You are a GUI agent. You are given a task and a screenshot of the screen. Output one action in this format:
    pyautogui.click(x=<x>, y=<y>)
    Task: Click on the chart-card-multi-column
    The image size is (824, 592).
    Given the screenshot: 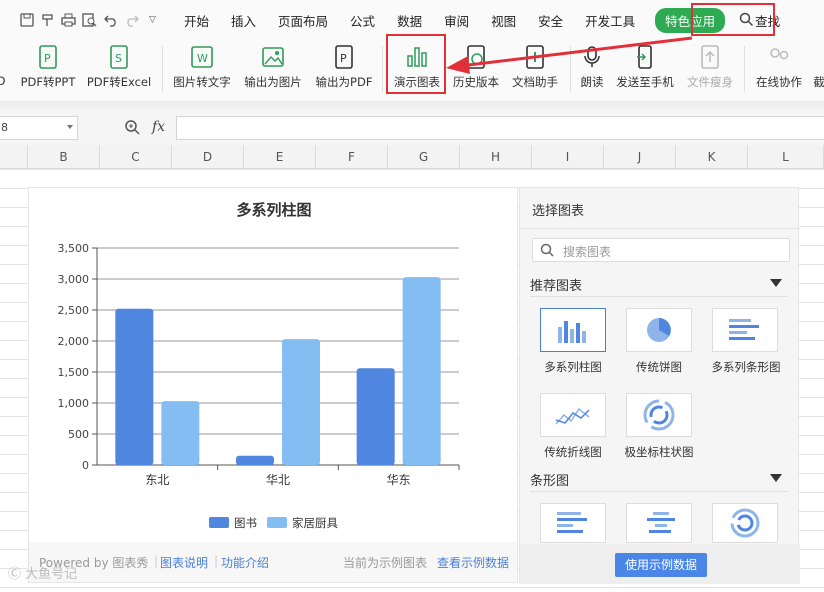 What is the action you would take?
    pyautogui.click(x=573, y=330)
    